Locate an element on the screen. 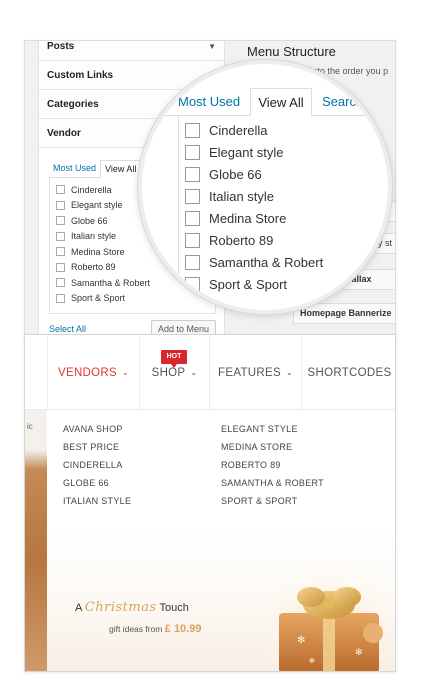 The width and height of the screenshot is (422, 698). accordion-label: Posts is located at coordinates (61, 46).